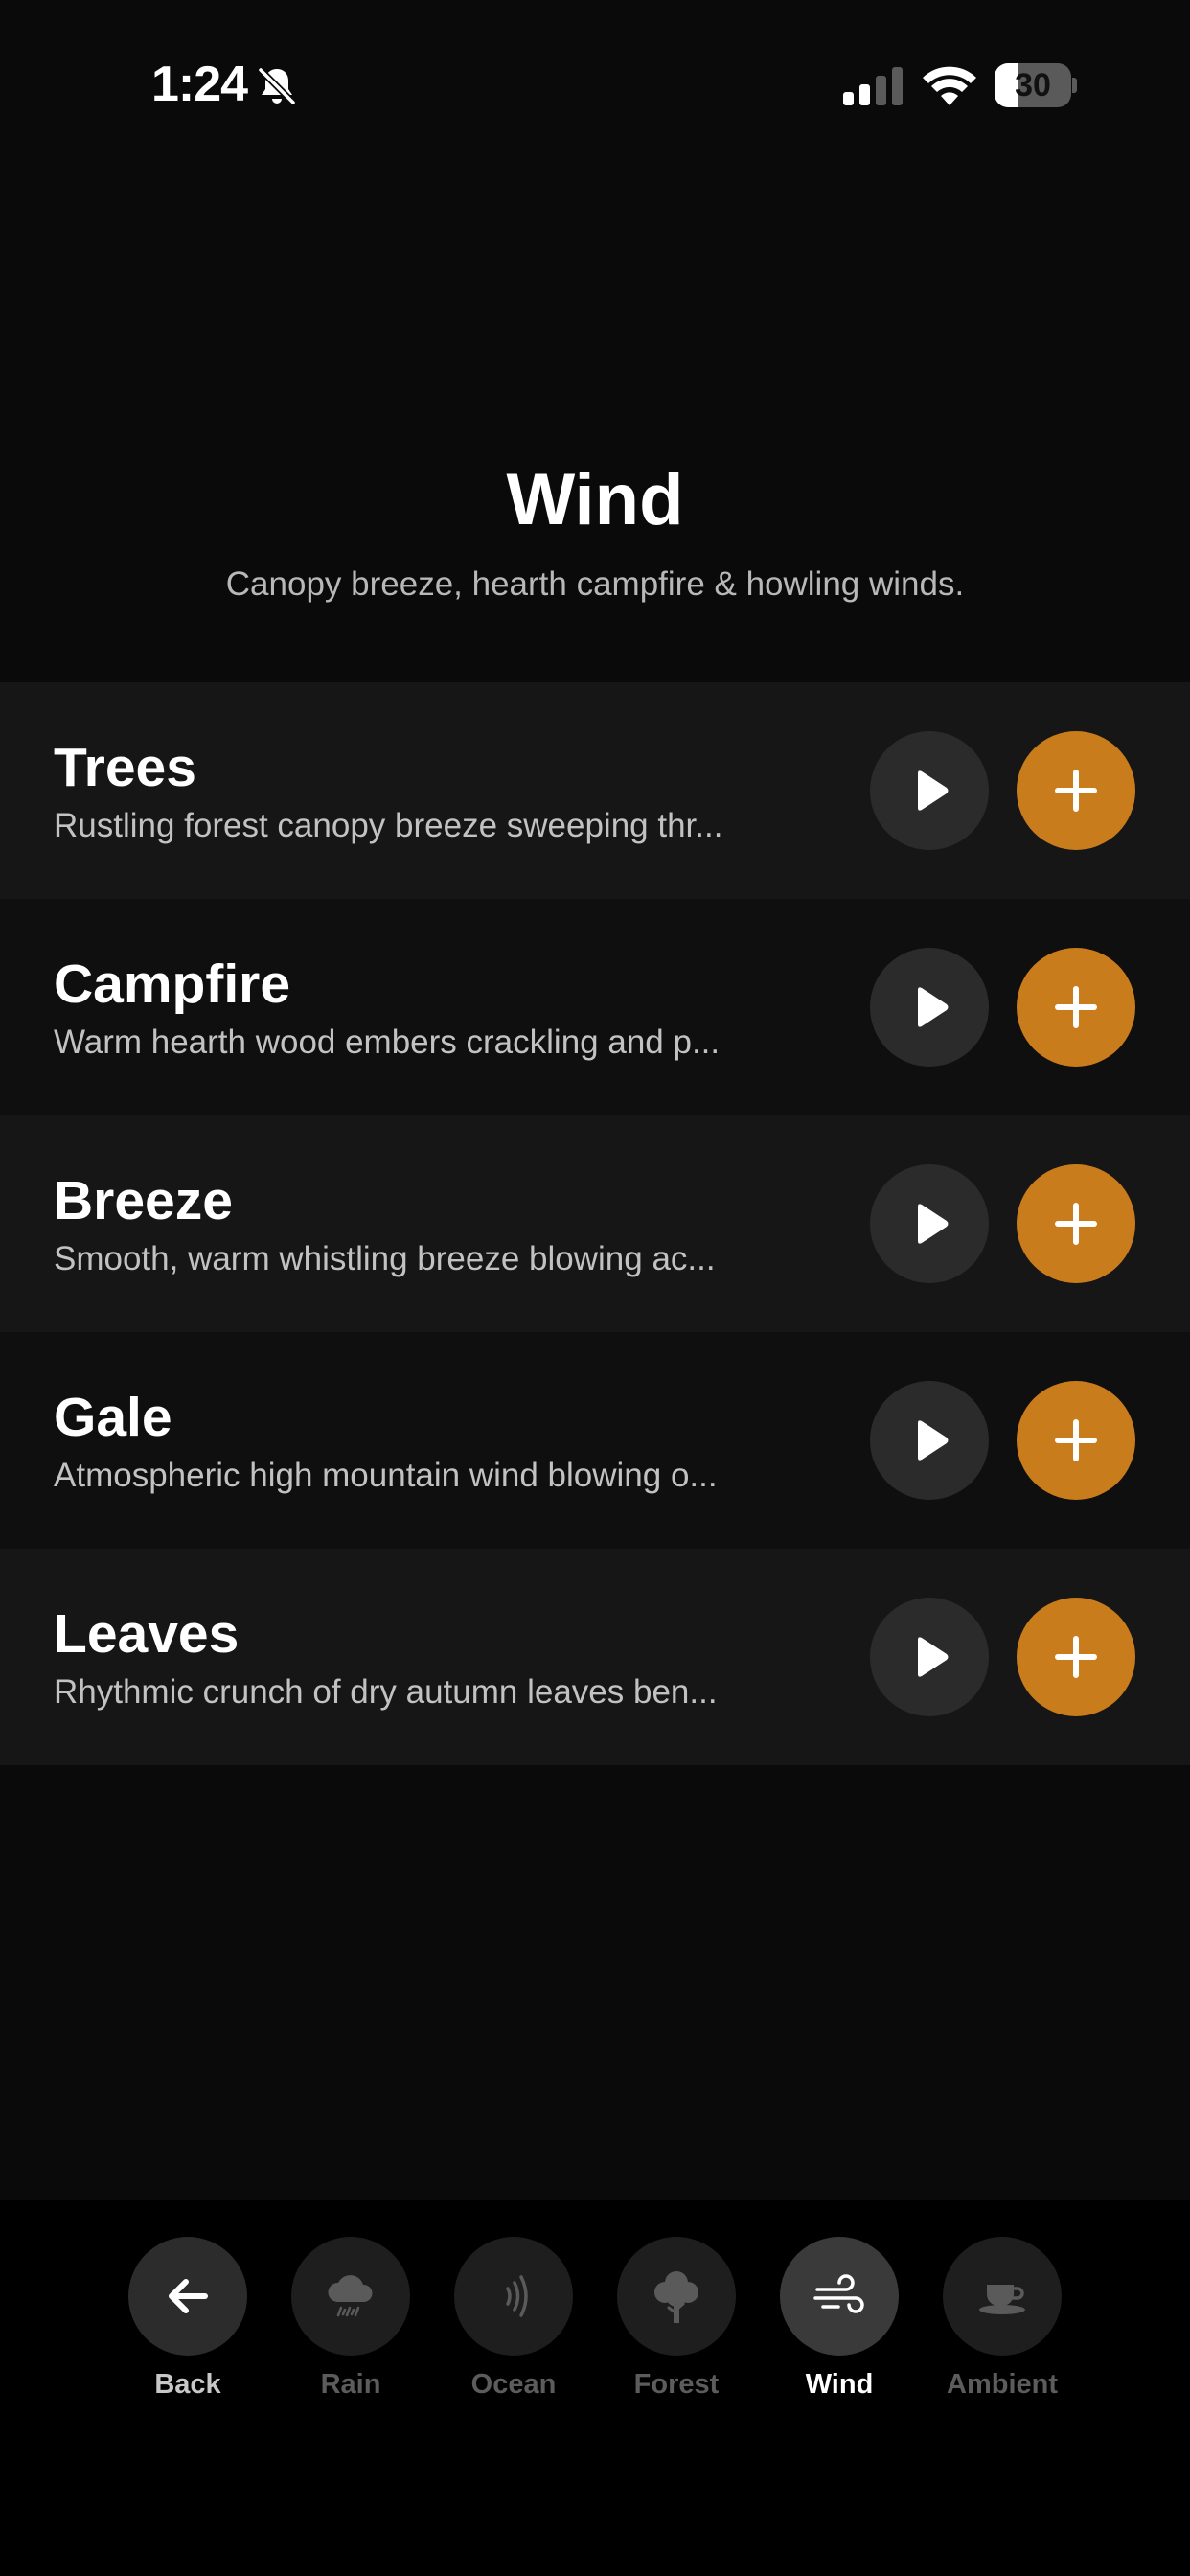 The height and width of the screenshot is (2576, 1190). What do you see at coordinates (125, 767) in the screenshot?
I see `sound-title: Trees` at bounding box center [125, 767].